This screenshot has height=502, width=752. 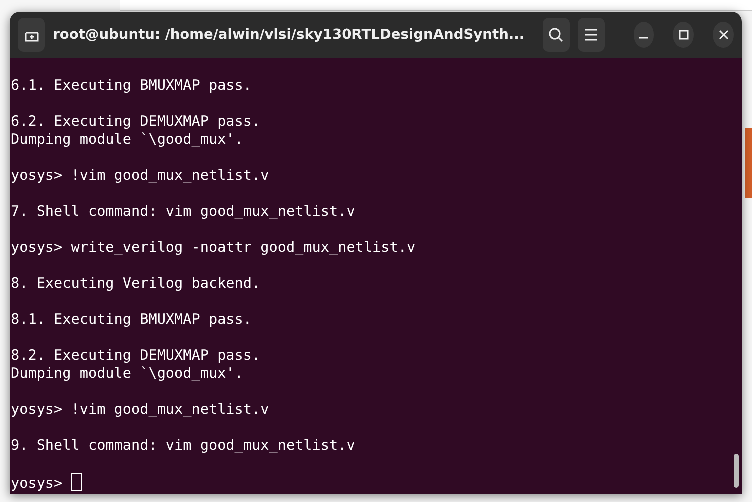 I want to click on terminal-line: 7. Shell command: vim good_mux_netlist.v, so click(x=183, y=212).